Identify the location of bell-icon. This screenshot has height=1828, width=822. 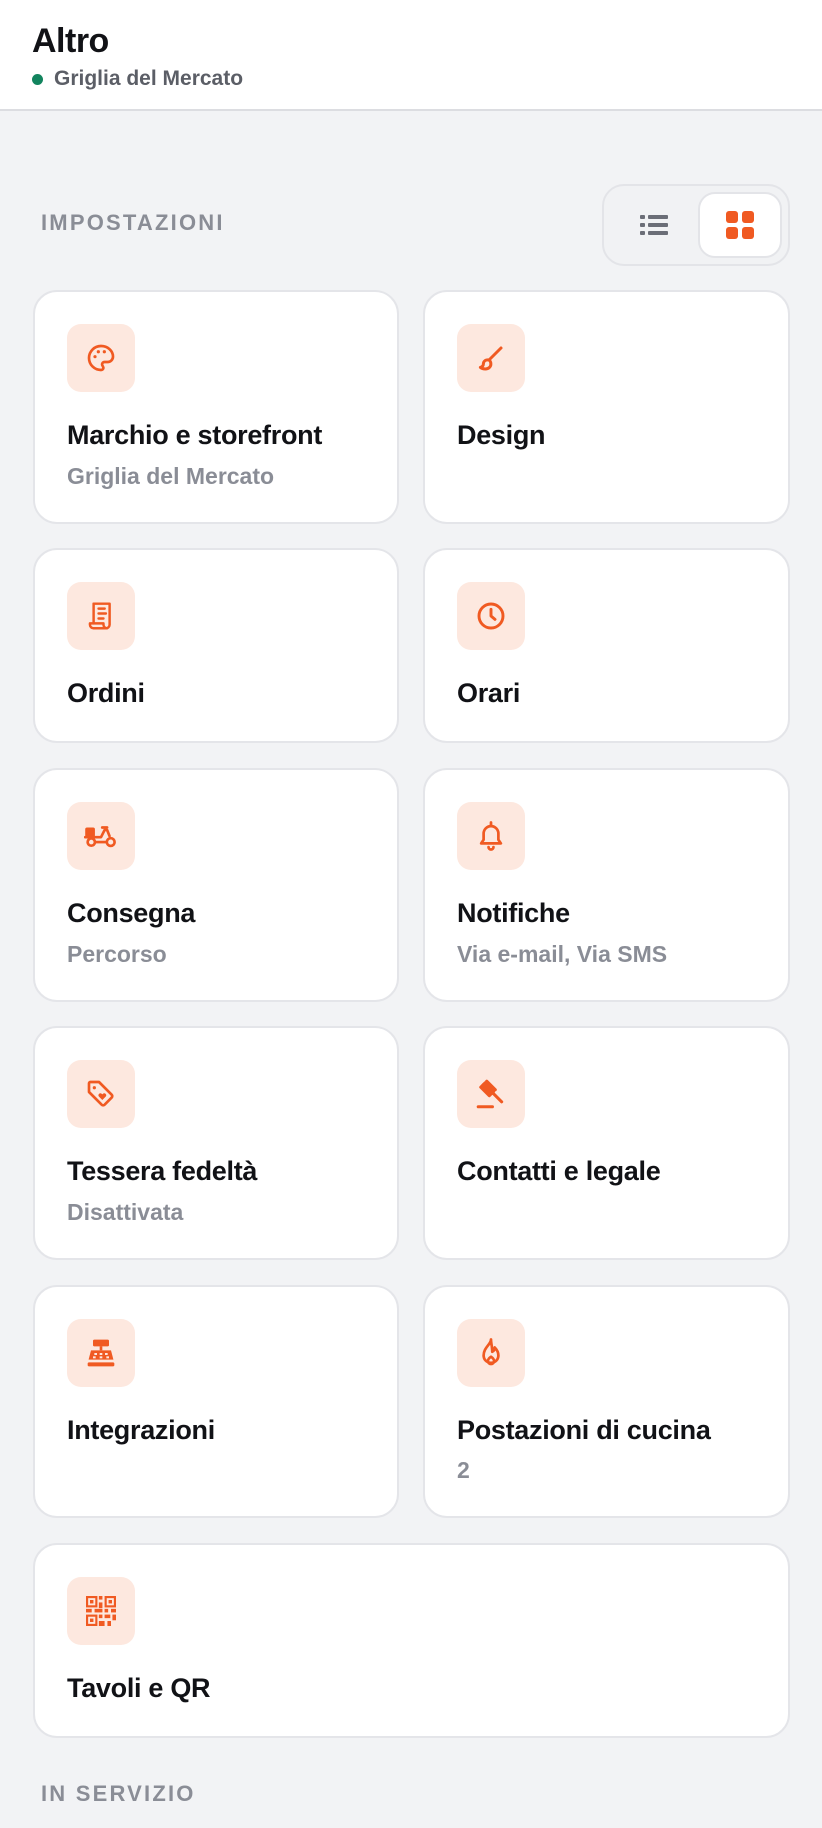
(491, 836).